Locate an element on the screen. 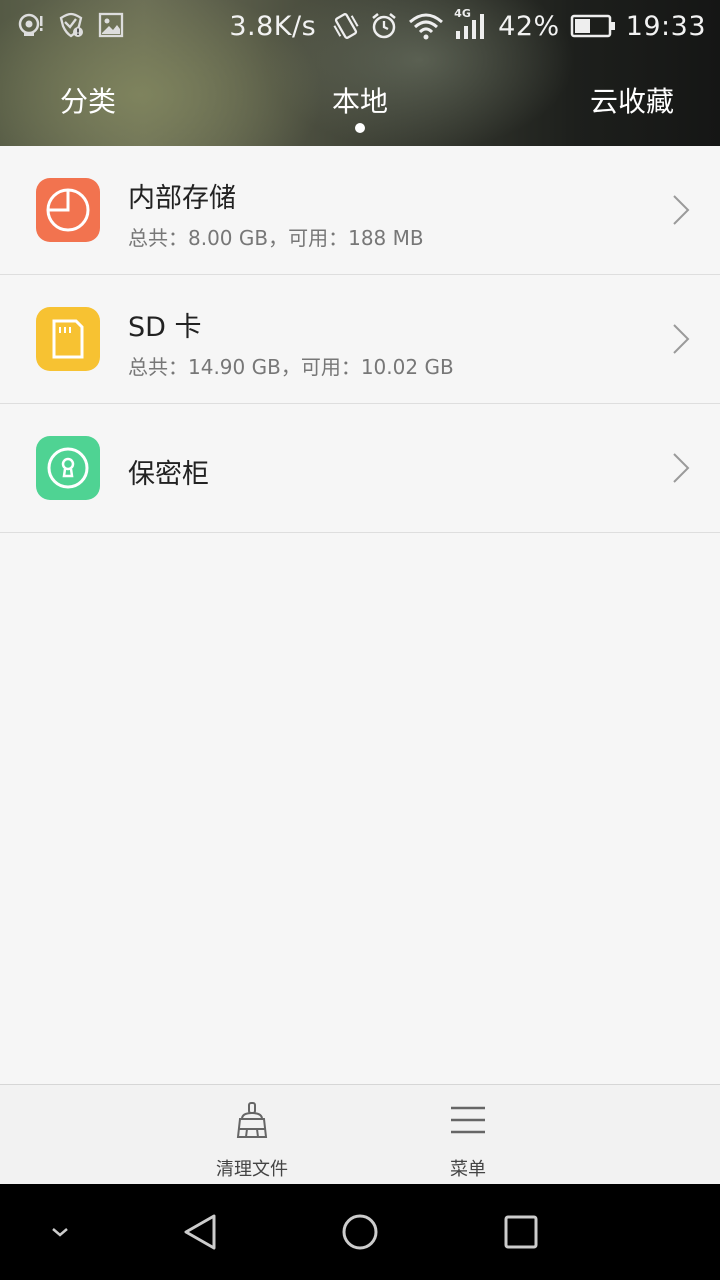 This screenshot has width=720, height=1280. tab-cloud-favorites: 云收藏 is located at coordinates (632, 100).